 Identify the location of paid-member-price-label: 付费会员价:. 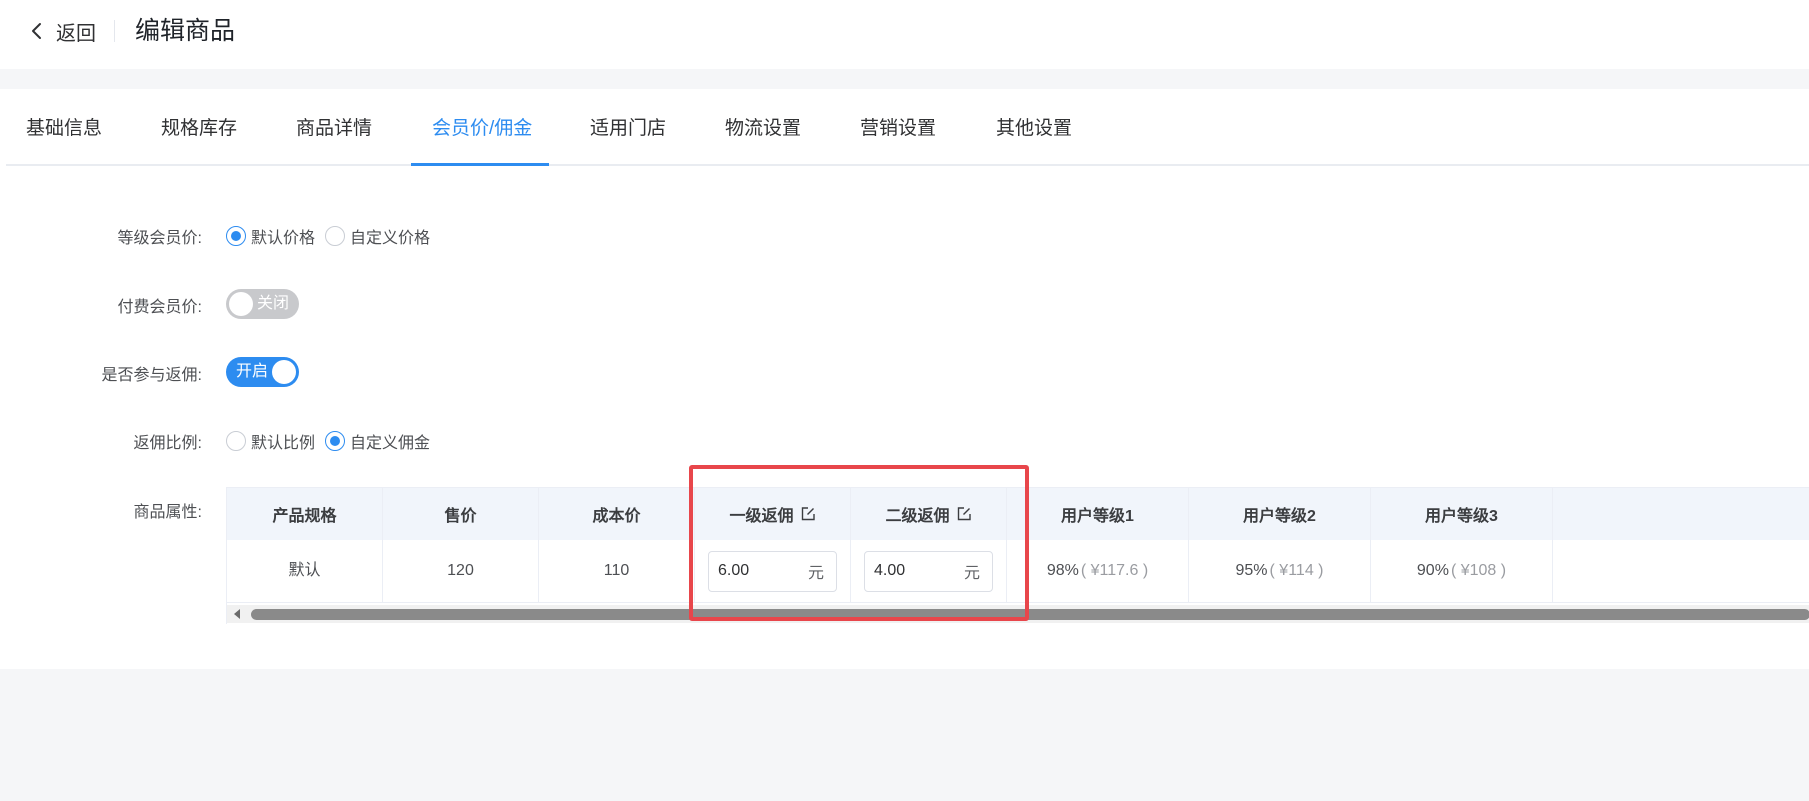
(159, 307).